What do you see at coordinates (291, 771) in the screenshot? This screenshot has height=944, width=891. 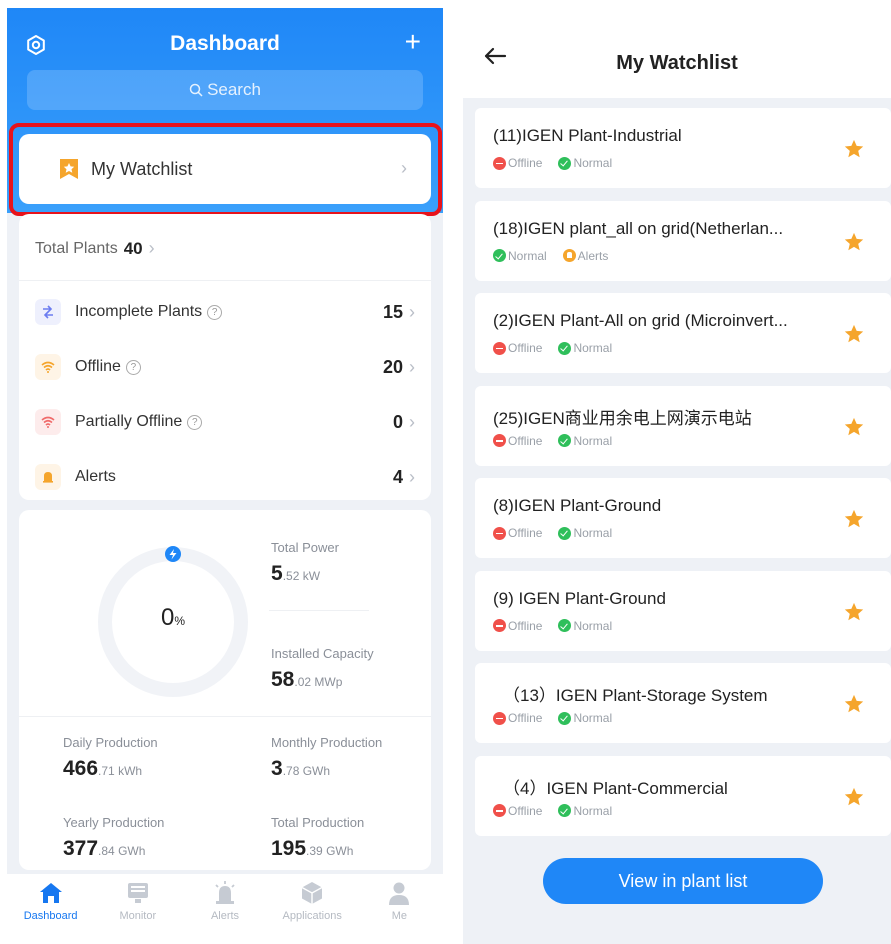 I see `monthly-production-decimal: .78` at bounding box center [291, 771].